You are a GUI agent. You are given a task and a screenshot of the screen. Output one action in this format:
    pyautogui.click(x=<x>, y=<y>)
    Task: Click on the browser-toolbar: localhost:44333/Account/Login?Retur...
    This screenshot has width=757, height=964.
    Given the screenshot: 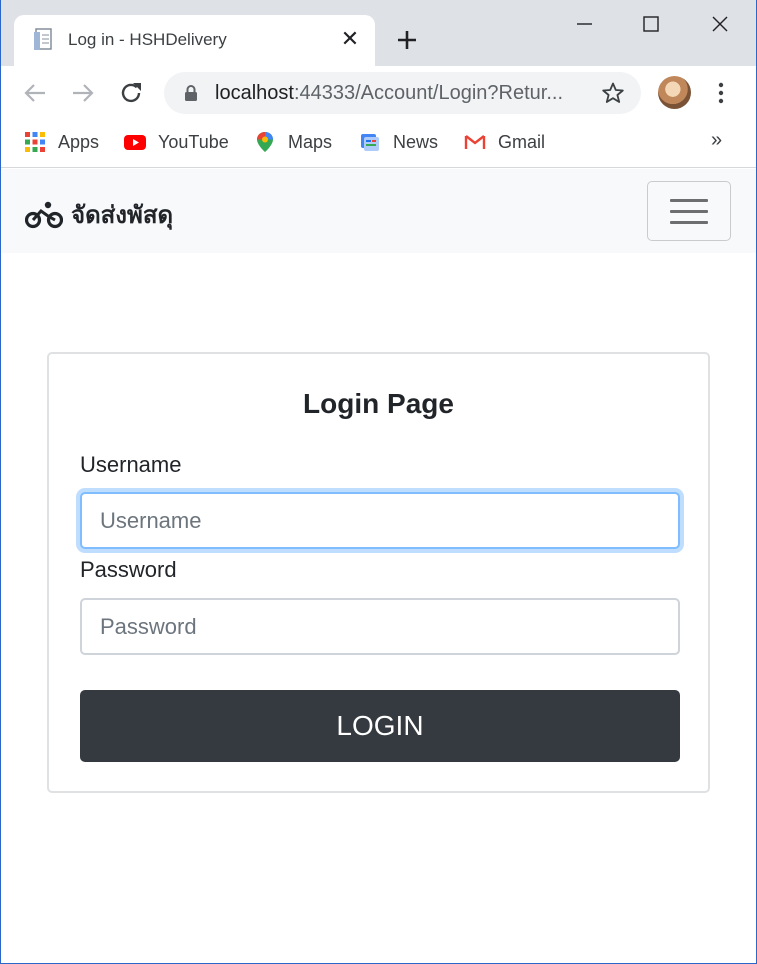 What is the action you would take?
    pyautogui.click(x=378, y=93)
    